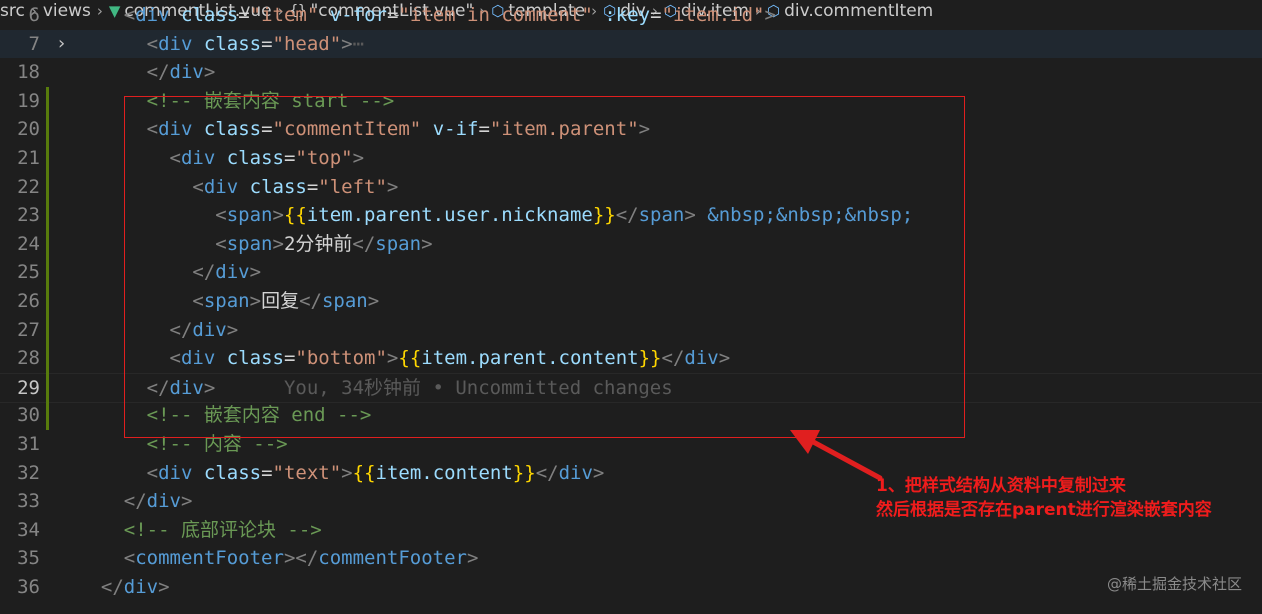  Describe the element at coordinates (28, 558) in the screenshot. I see `line-number: 35` at that location.